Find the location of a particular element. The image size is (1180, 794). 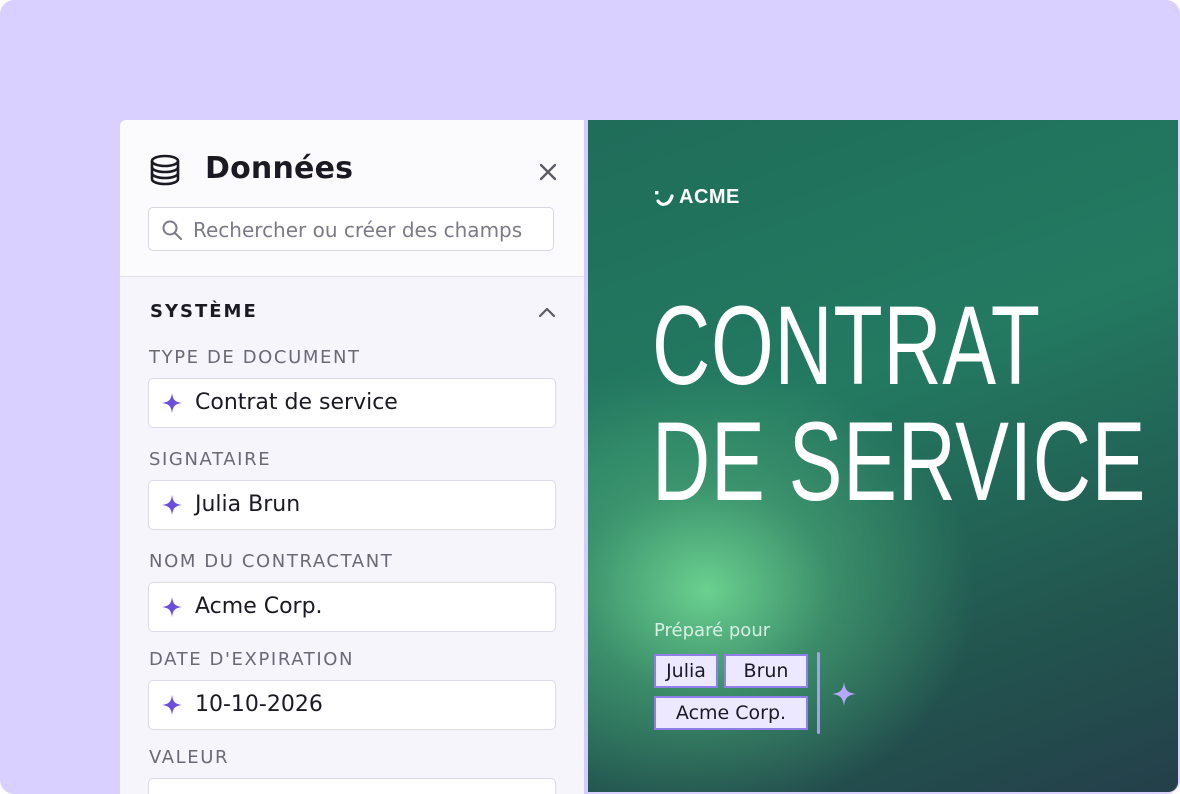

field-label-value: VALEUR is located at coordinates (189, 757).